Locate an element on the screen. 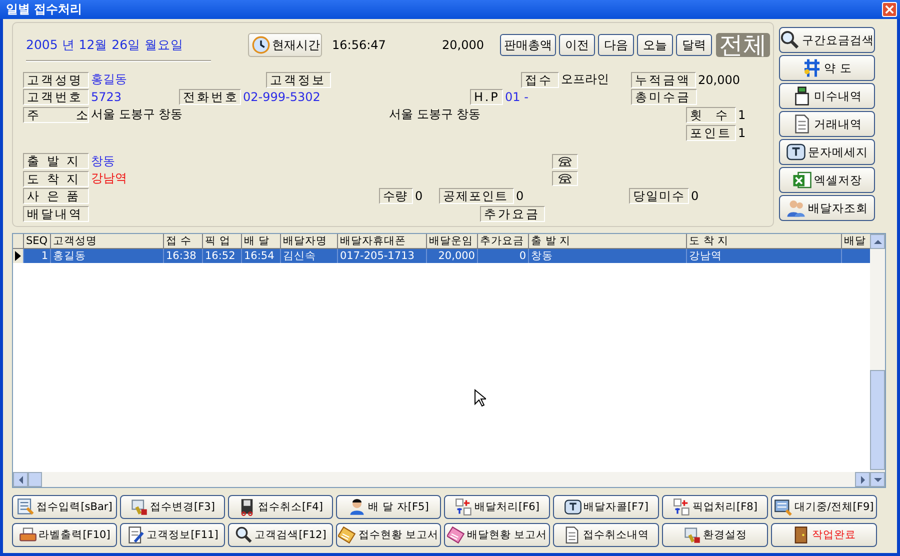  close-button is located at coordinates (889, 9).